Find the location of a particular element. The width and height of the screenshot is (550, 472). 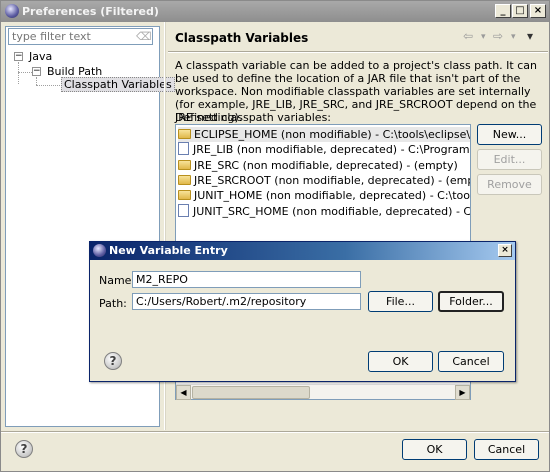

scroll-thumb is located at coordinates (251, 392).